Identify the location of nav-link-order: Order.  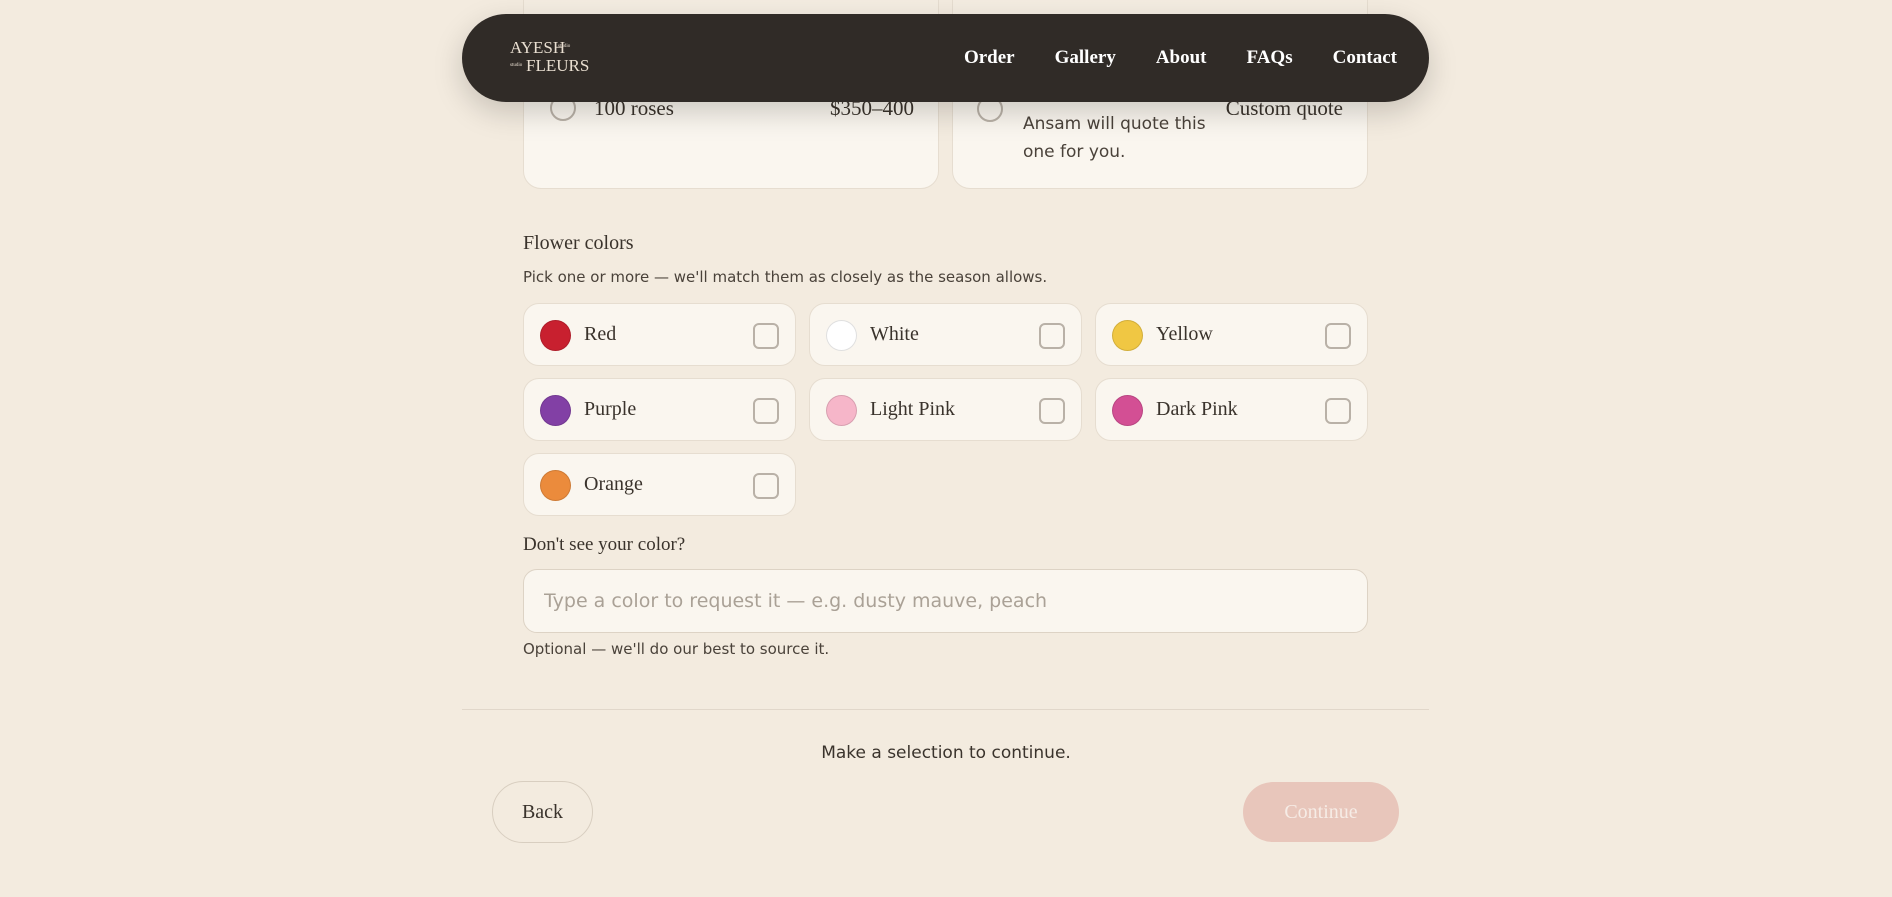
(989, 58).